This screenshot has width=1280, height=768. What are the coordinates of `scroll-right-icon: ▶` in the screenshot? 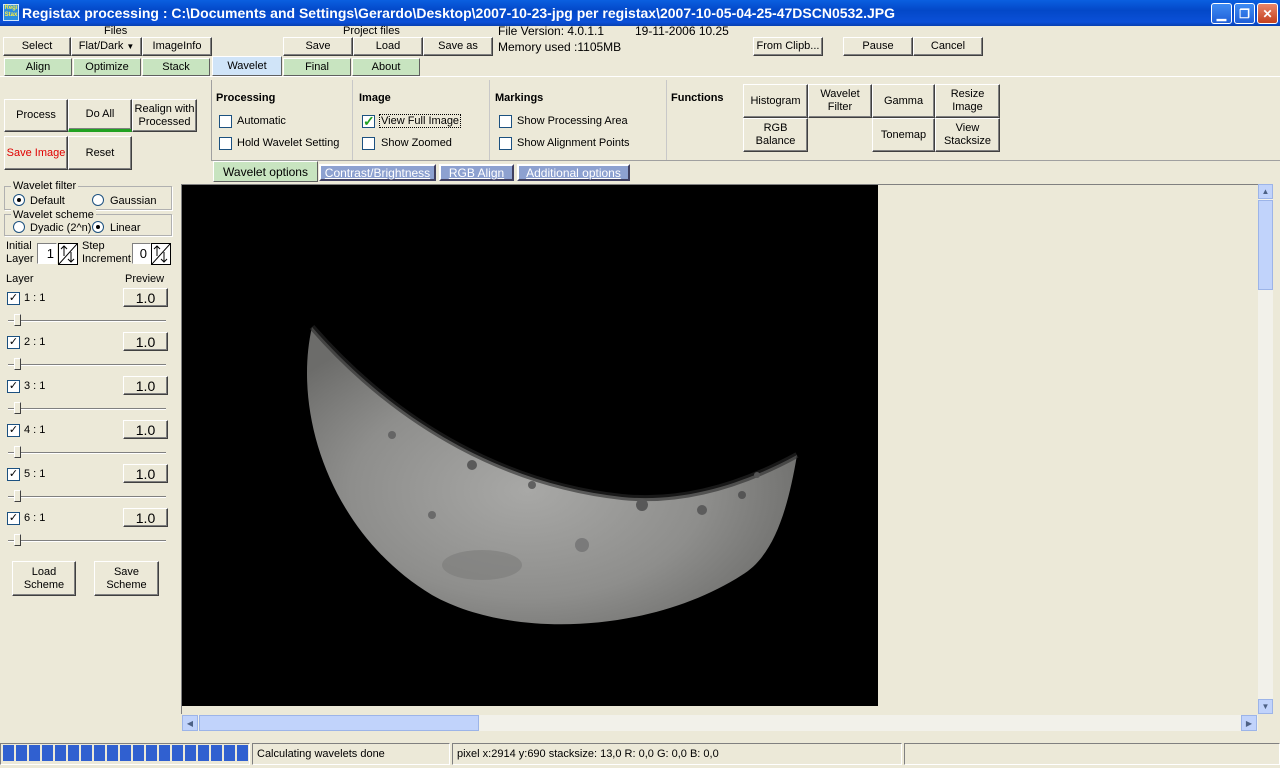 It's located at (1249, 723).